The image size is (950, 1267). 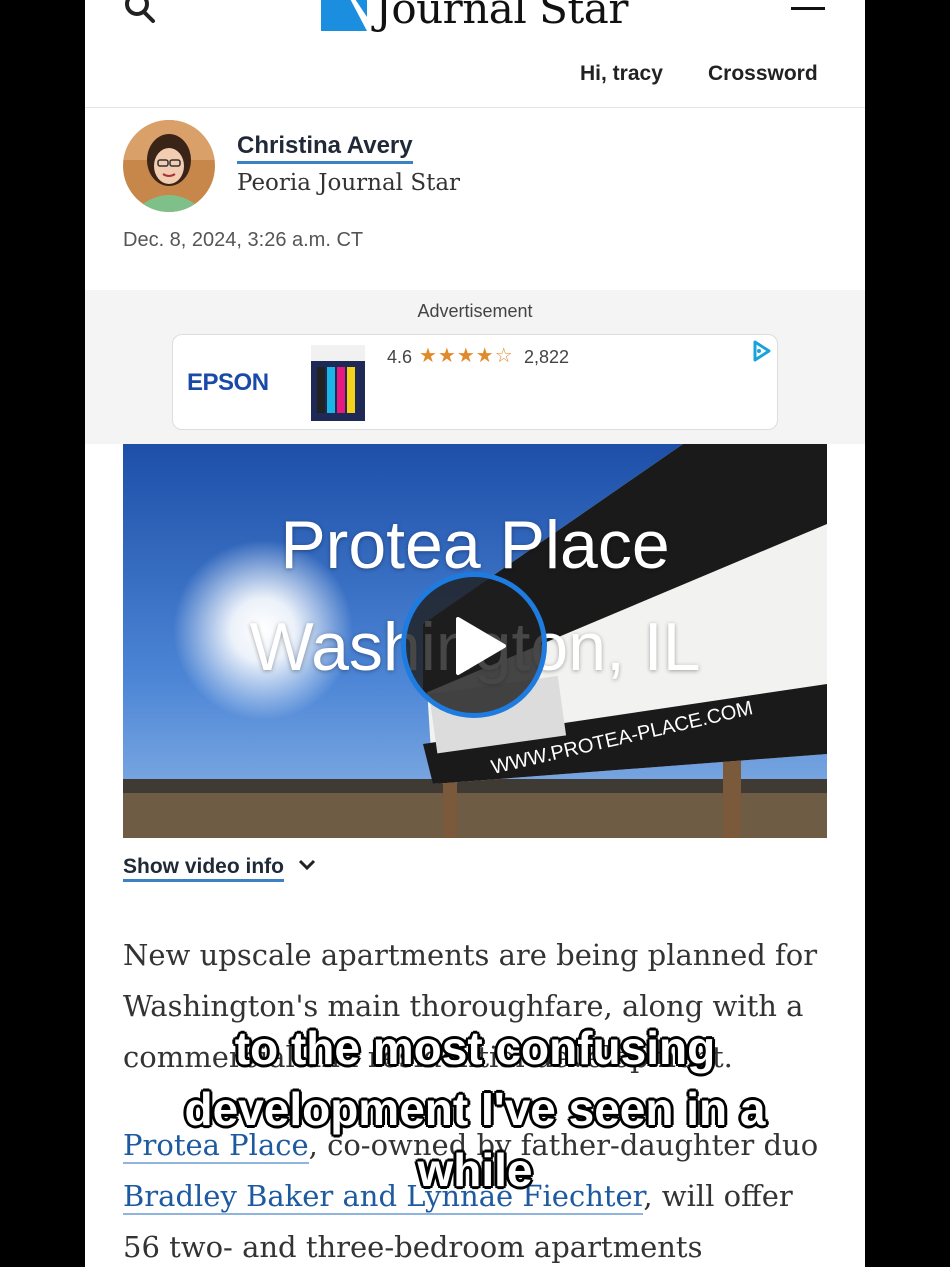 I want to click on hamburger-line, so click(x=808, y=8).